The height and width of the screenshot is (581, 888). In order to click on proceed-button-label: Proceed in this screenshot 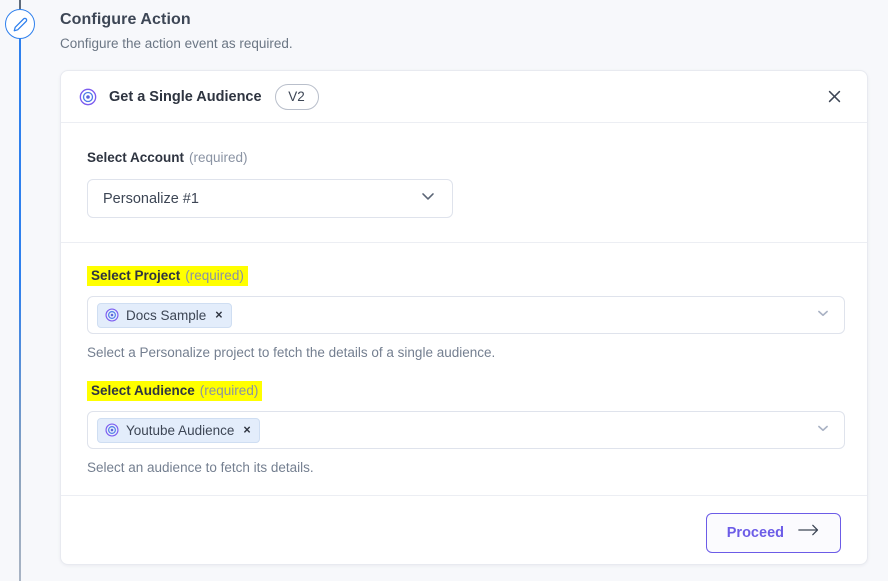, I will do `click(755, 532)`.